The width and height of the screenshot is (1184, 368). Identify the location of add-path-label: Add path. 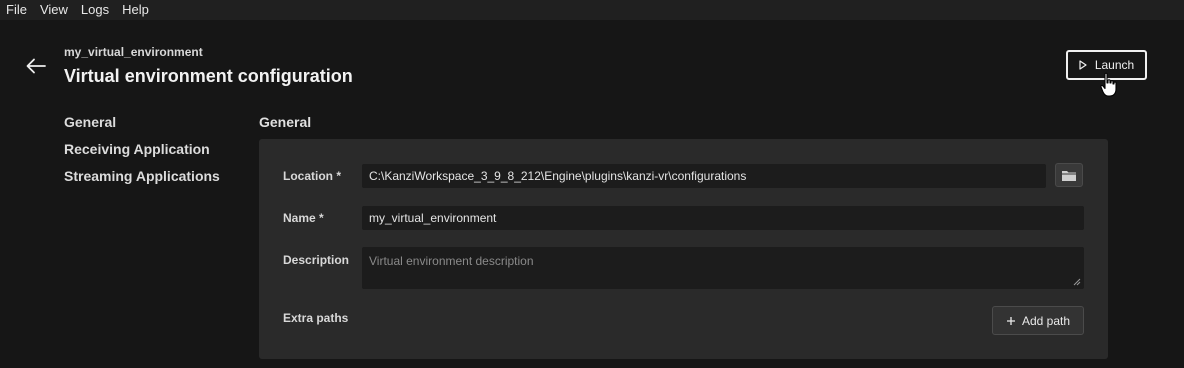
(1046, 320).